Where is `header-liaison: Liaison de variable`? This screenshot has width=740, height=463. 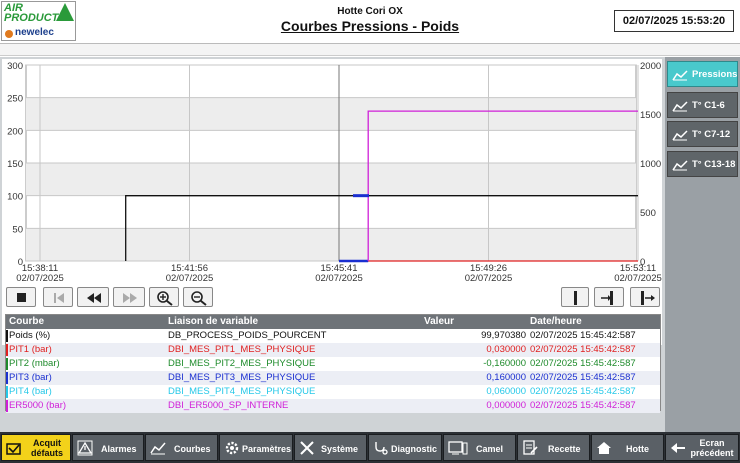
header-liaison: Liaison de variable is located at coordinates (213, 321).